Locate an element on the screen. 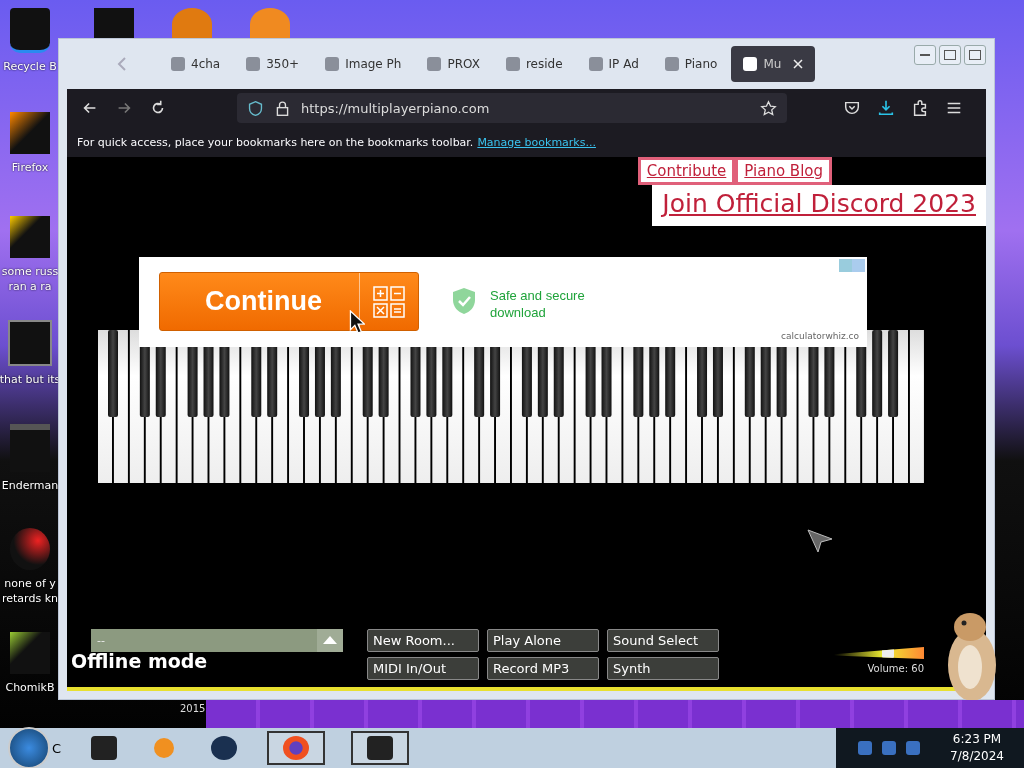 Image resolution: width=1024 pixels, height=768 pixels. wallpaper-caption: 2015 is located at coordinates (193, 708).